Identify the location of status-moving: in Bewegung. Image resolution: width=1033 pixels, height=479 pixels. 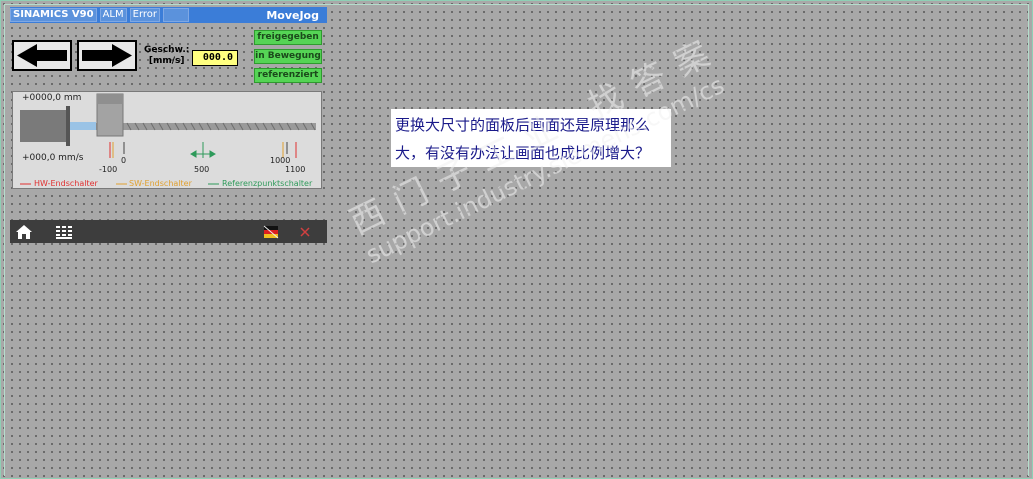
(288, 56).